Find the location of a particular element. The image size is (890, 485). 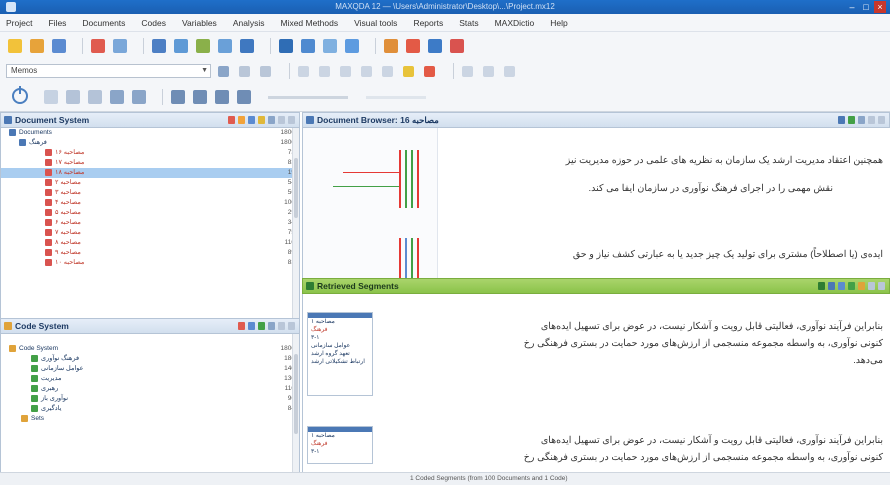

tree-root: Documents 1800 is located at coordinates (150, 133).